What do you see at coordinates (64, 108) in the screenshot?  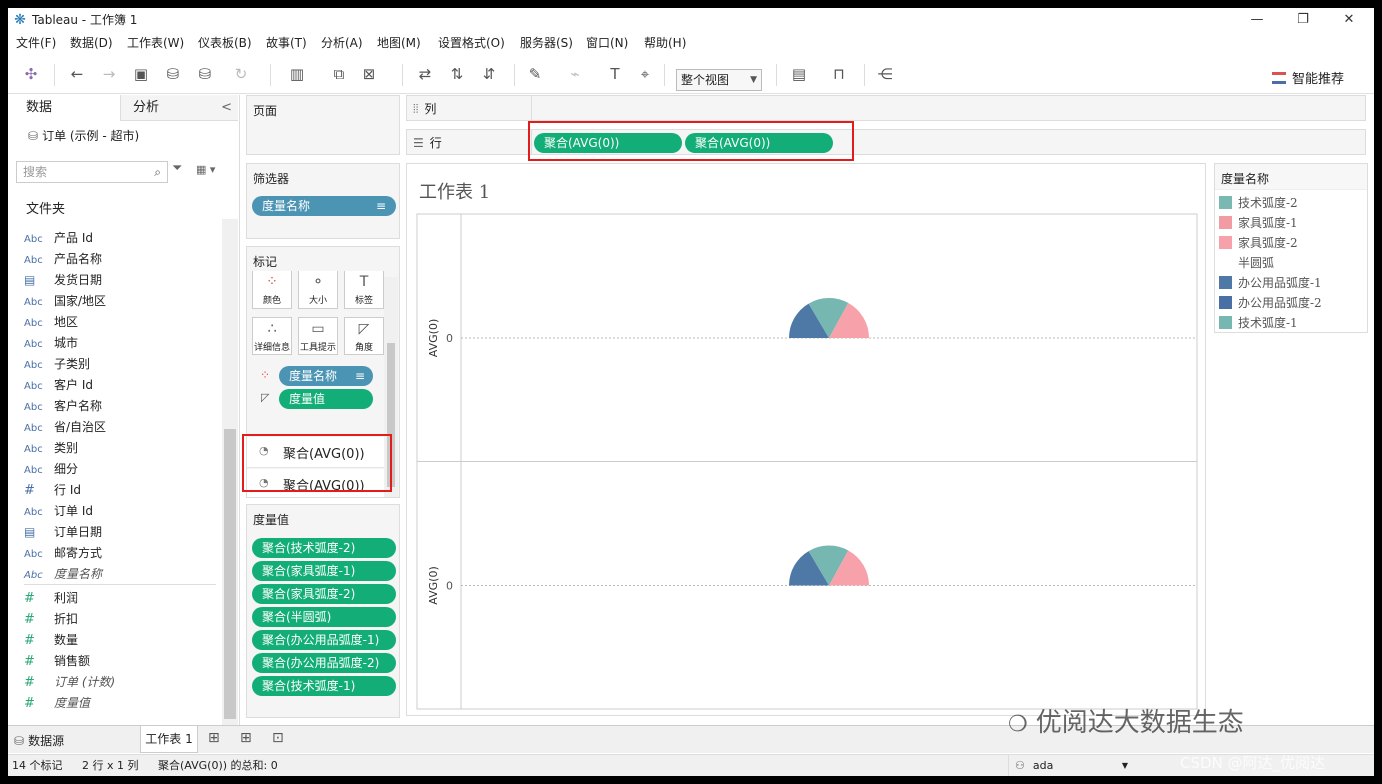 I see `tab-data: 数据` at bounding box center [64, 108].